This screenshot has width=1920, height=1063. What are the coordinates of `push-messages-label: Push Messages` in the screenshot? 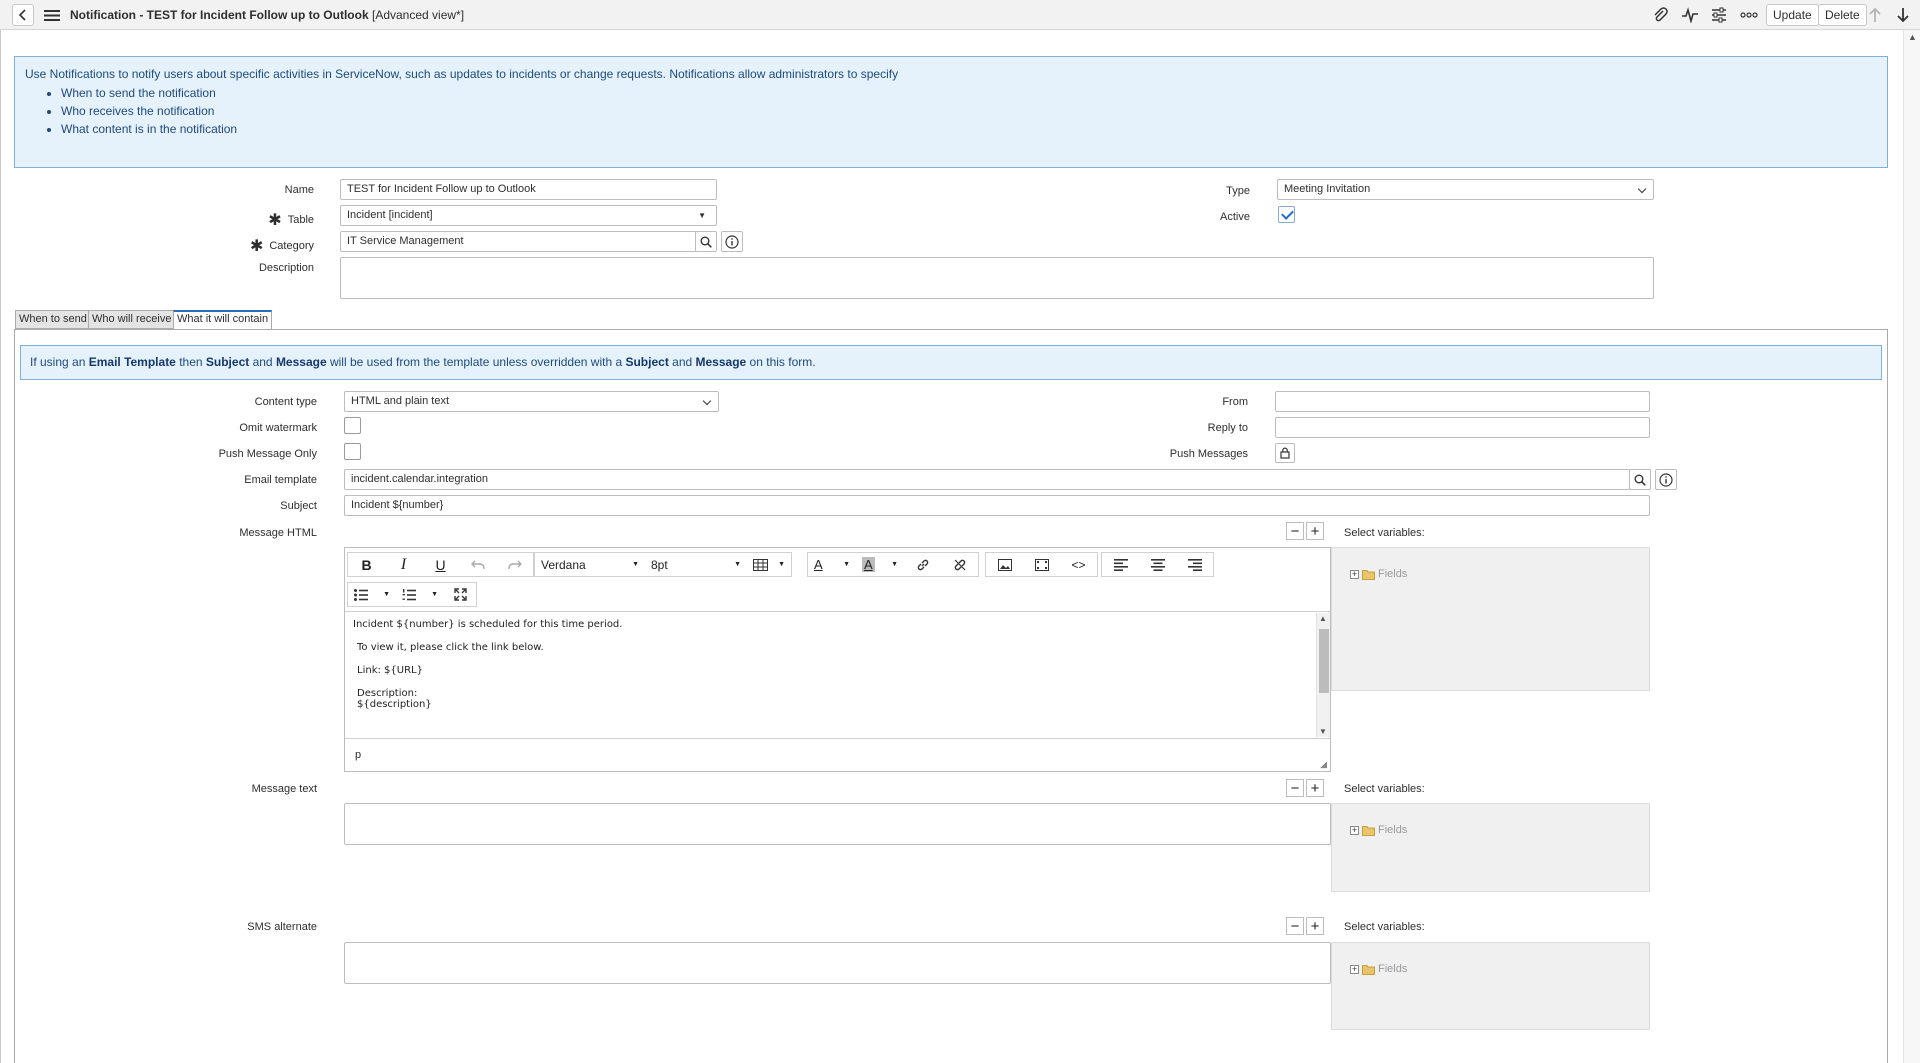 It's located at (1208, 454).